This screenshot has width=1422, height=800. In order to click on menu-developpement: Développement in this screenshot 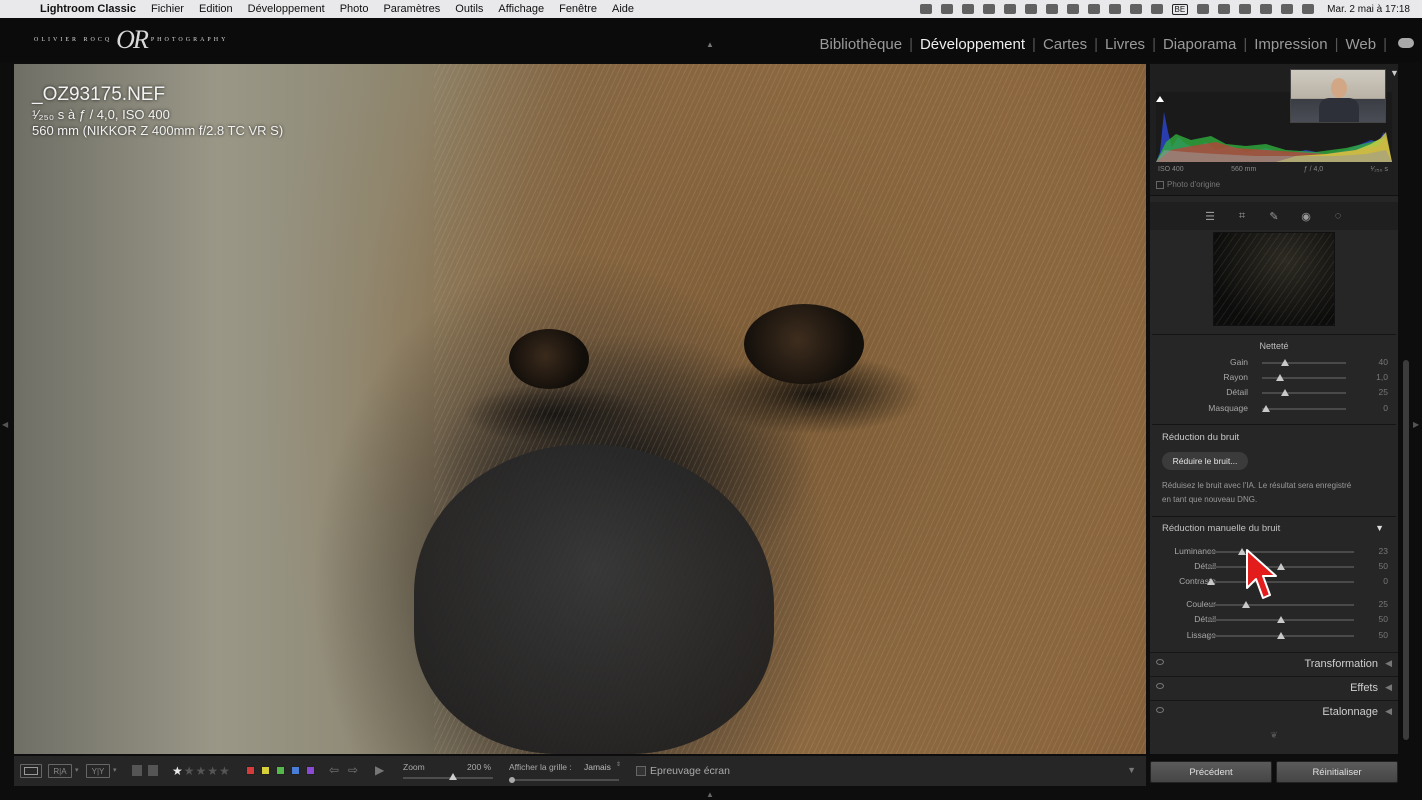, I will do `click(286, 9)`.